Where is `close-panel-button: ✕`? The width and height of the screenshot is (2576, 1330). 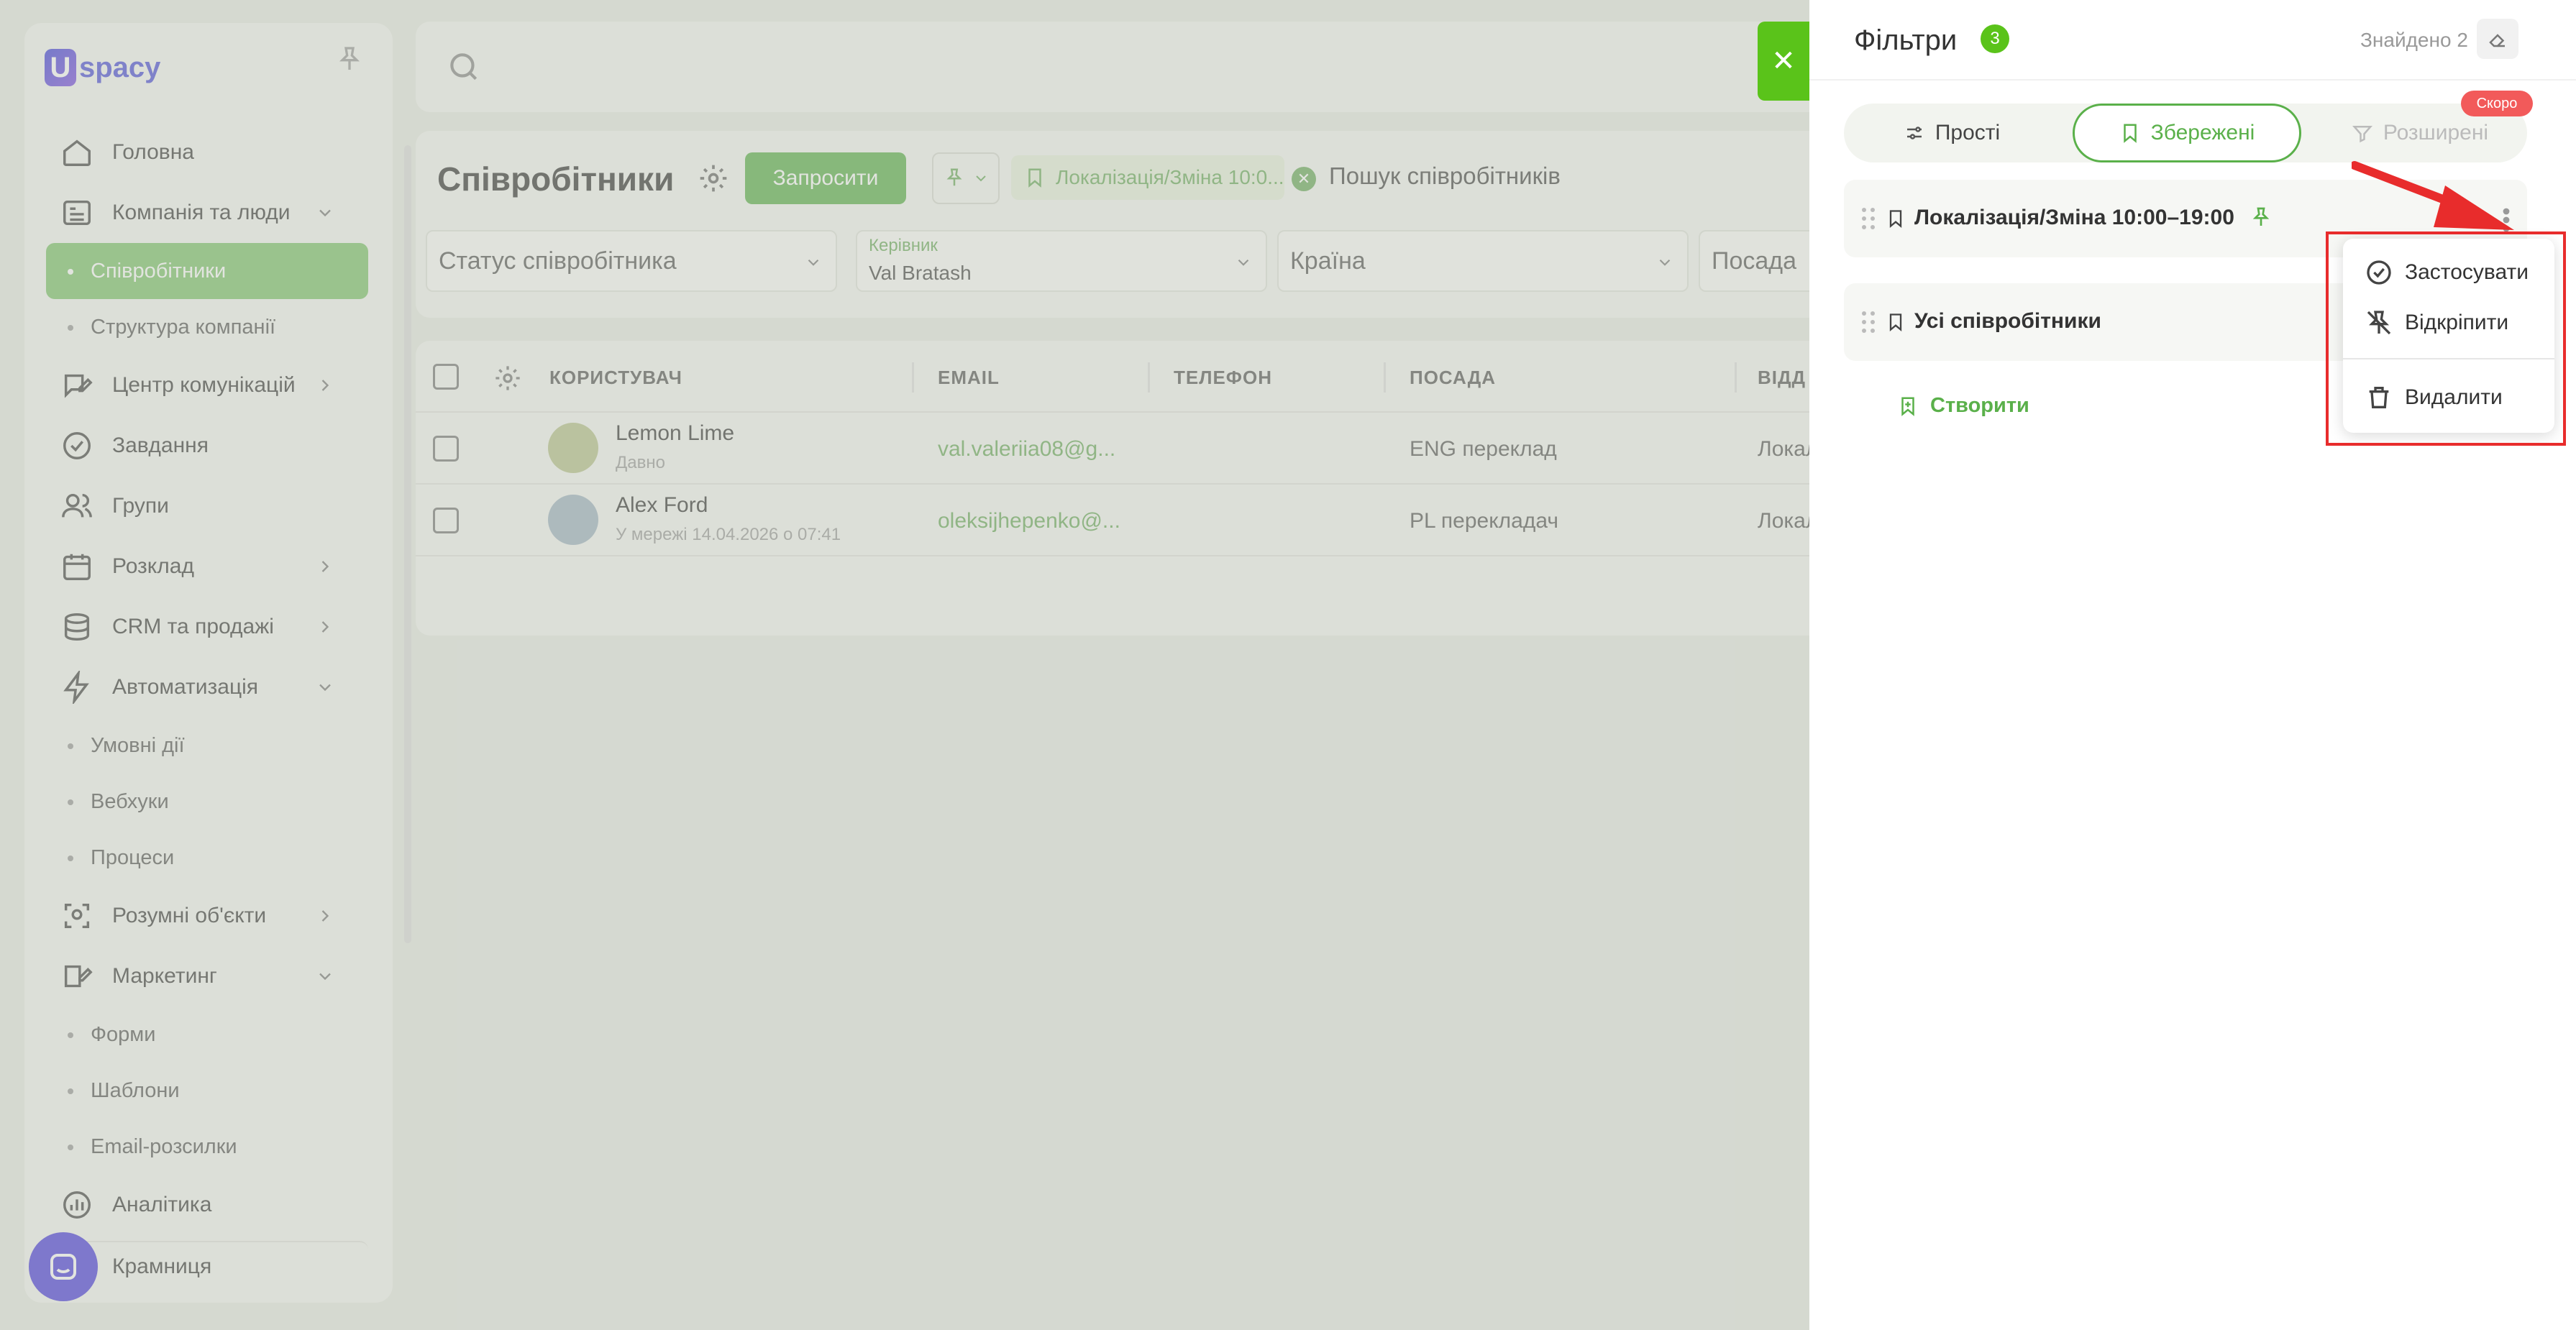 close-panel-button: ✕ is located at coordinates (1784, 61).